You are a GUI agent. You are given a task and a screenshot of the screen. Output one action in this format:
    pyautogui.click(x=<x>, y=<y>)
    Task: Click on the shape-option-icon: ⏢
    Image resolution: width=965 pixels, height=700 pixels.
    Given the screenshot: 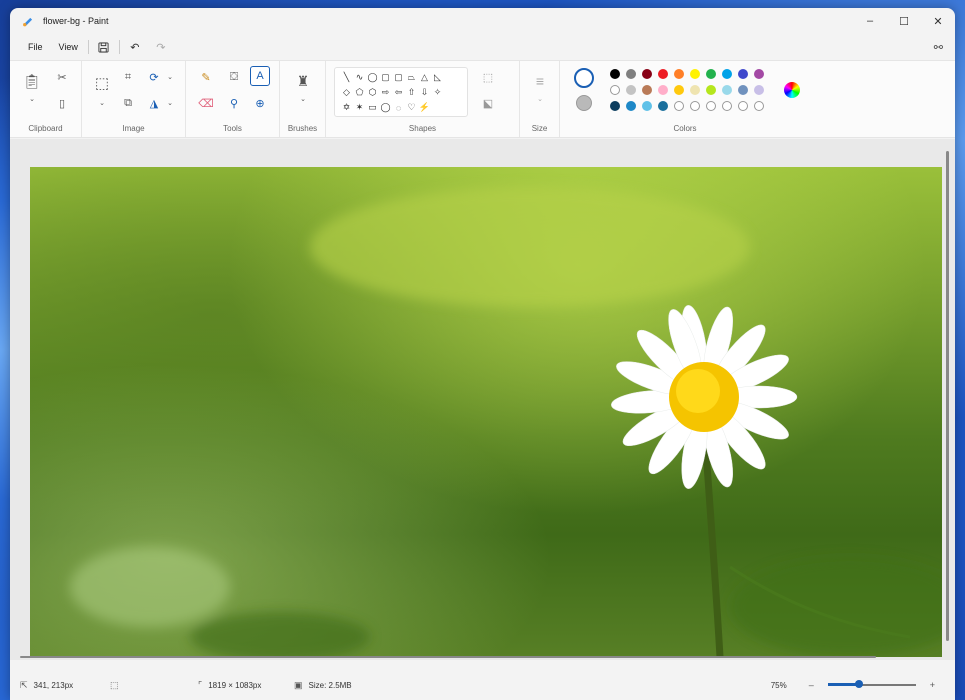 What is the action you would take?
    pyautogui.click(x=411, y=77)
    